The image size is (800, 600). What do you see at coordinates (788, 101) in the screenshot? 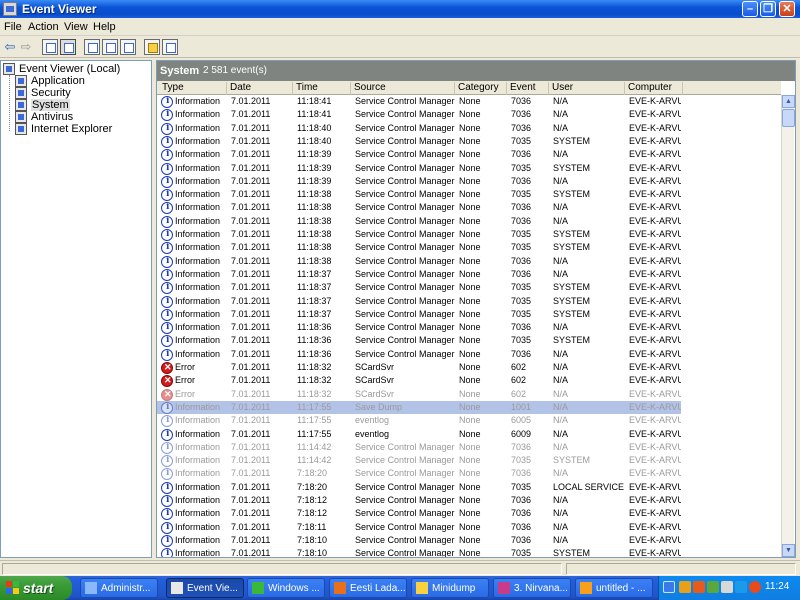
I see `scroll-up-icon: ▲` at bounding box center [788, 101].